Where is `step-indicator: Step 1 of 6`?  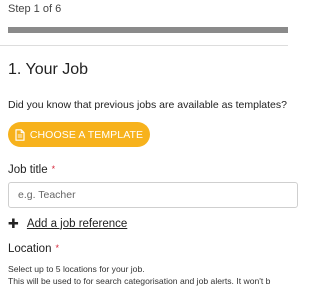
step-indicator: Step 1 of 6 is located at coordinates (35, 9).